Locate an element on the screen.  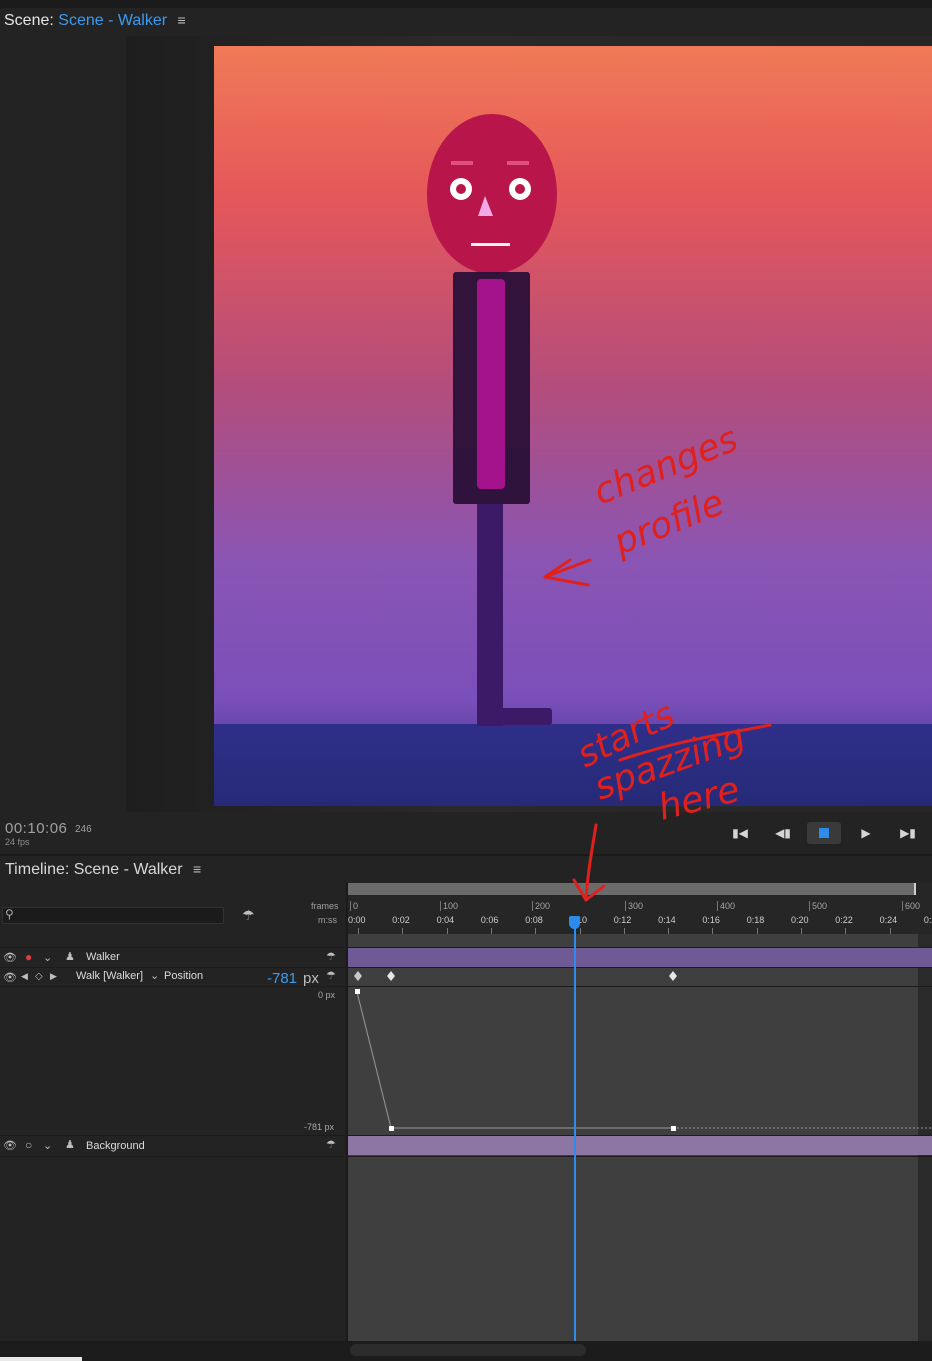
playback-range-bar is located at coordinates (631, 889).